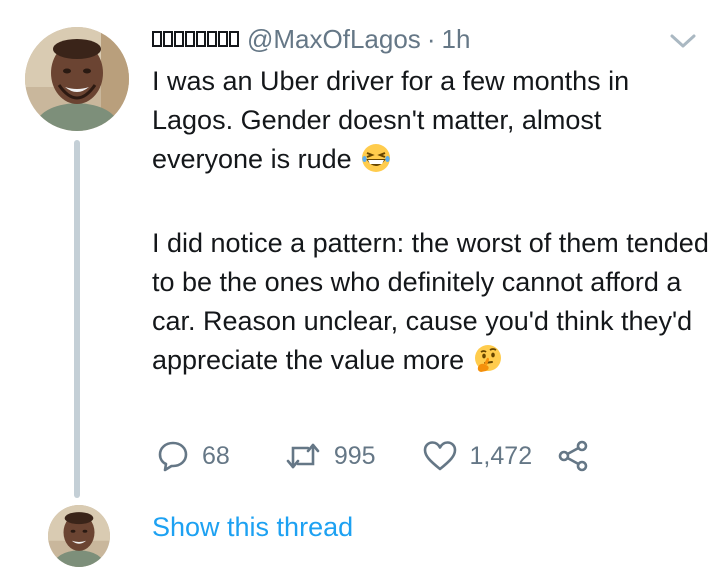  I want to click on previous-tweet-cutoff, so click(360, 6).